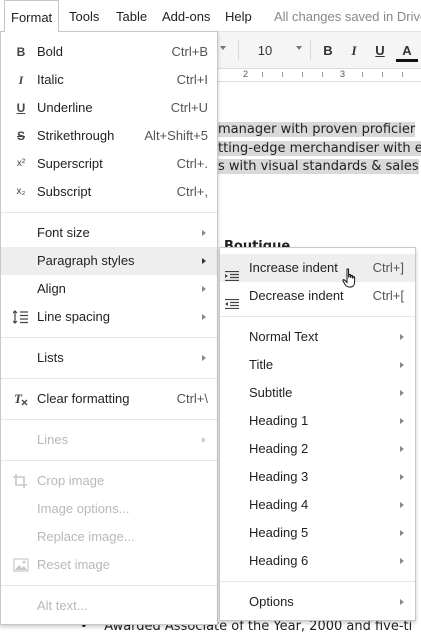  Describe the element at coordinates (232, 272) in the screenshot. I see `increase-indent-icon` at that location.